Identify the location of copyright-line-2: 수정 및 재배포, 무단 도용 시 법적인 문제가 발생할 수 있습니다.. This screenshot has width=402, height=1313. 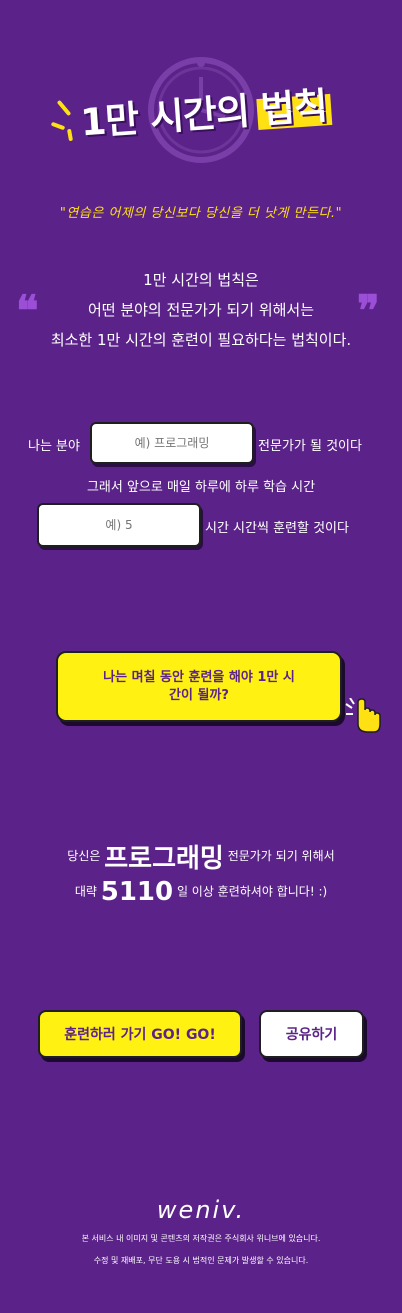
(201, 1260).